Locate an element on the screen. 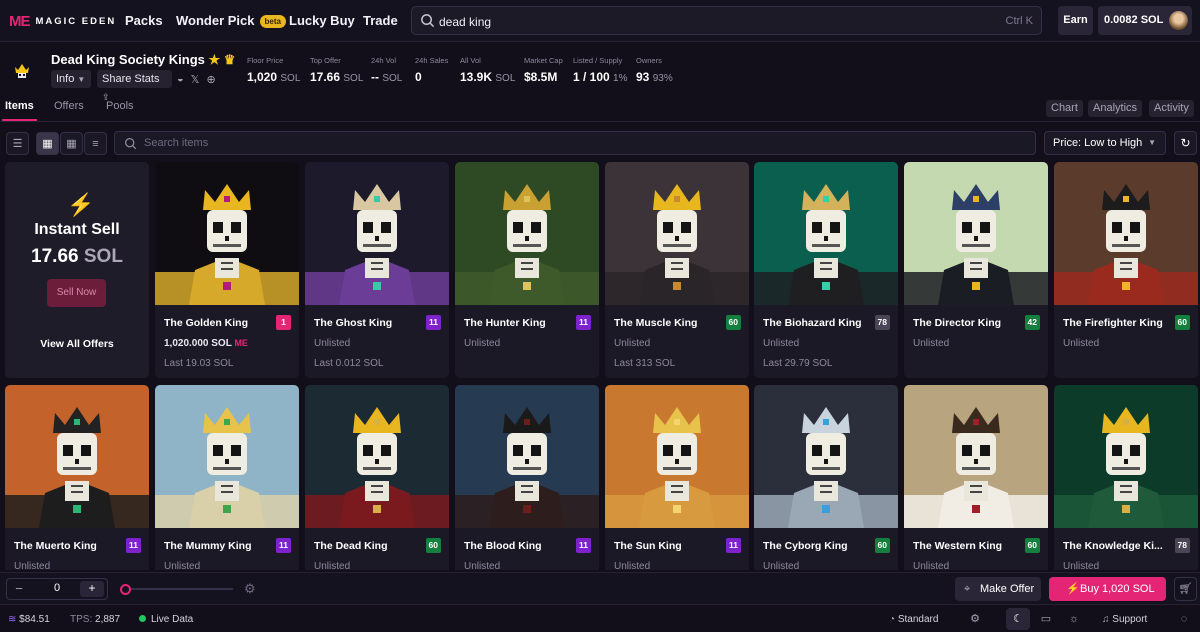  list-view-button: ≡ is located at coordinates (95, 143).